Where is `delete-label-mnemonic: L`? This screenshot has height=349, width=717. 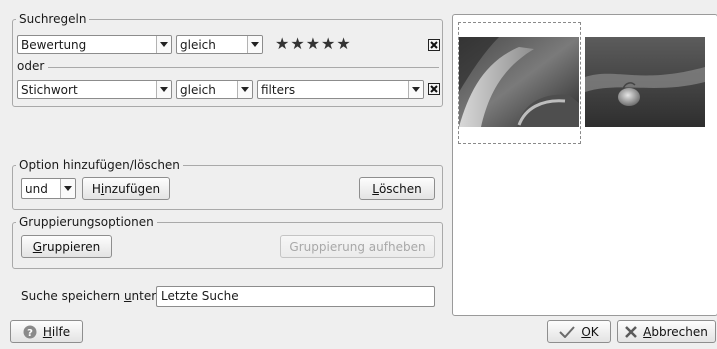
delete-label-mnemonic: L is located at coordinates (375, 188).